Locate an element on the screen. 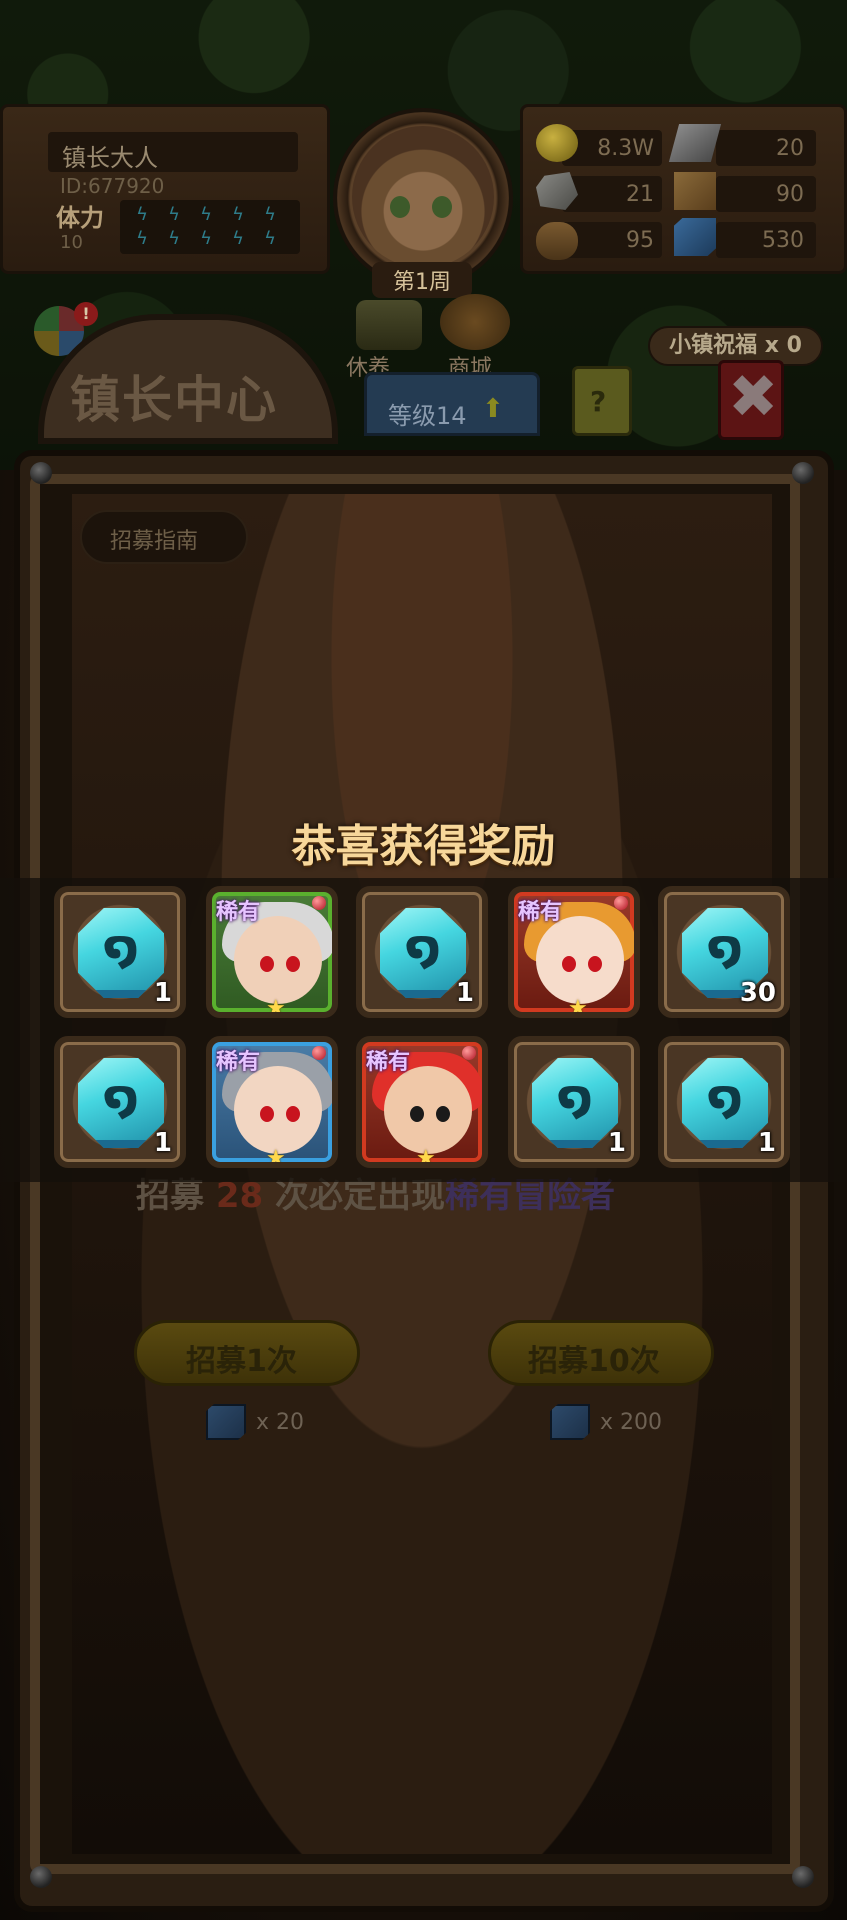  level-label: 等级14 is located at coordinates (427, 416).